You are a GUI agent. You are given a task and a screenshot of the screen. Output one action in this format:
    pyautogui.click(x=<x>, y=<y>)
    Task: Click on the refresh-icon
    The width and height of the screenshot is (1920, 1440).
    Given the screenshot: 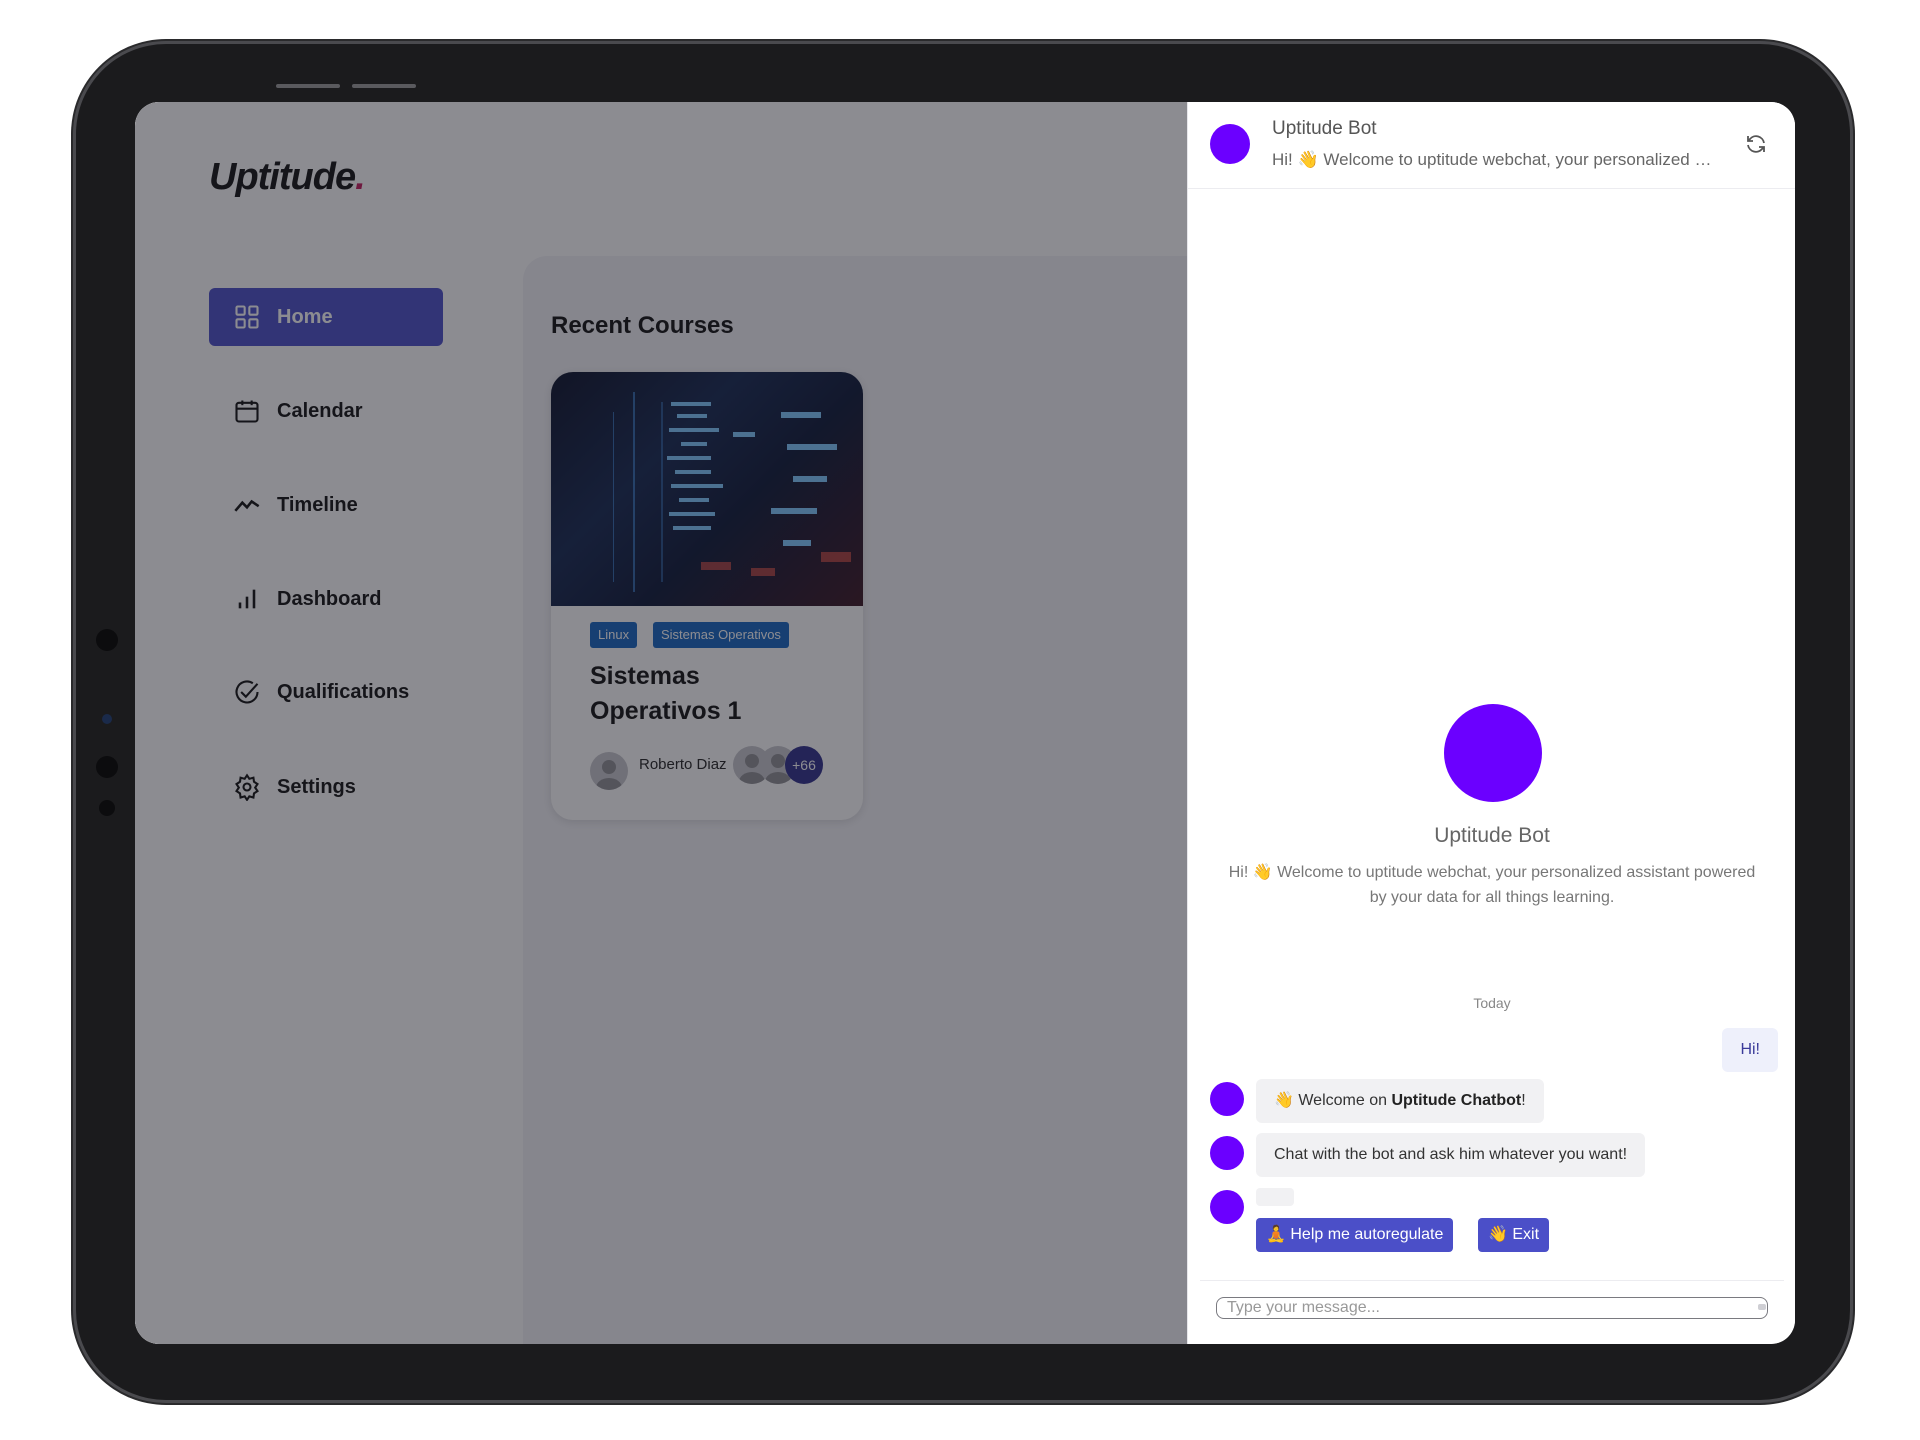 What is the action you would take?
    pyautogui.click(x=1756, y=144)
    